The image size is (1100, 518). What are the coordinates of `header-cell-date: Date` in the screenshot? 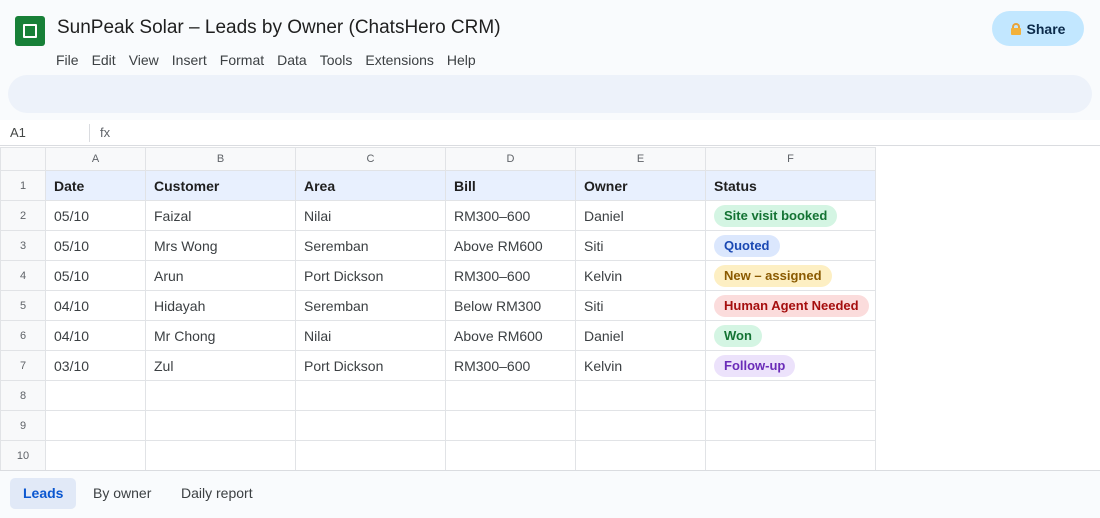 It's located at (95, 185).